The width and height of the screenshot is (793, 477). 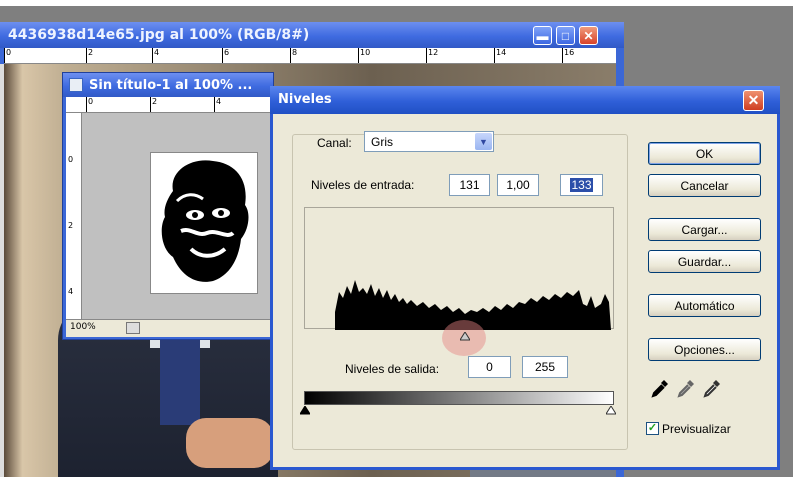 I want to click on auto-button: Automático, so click(x=704, y=305).